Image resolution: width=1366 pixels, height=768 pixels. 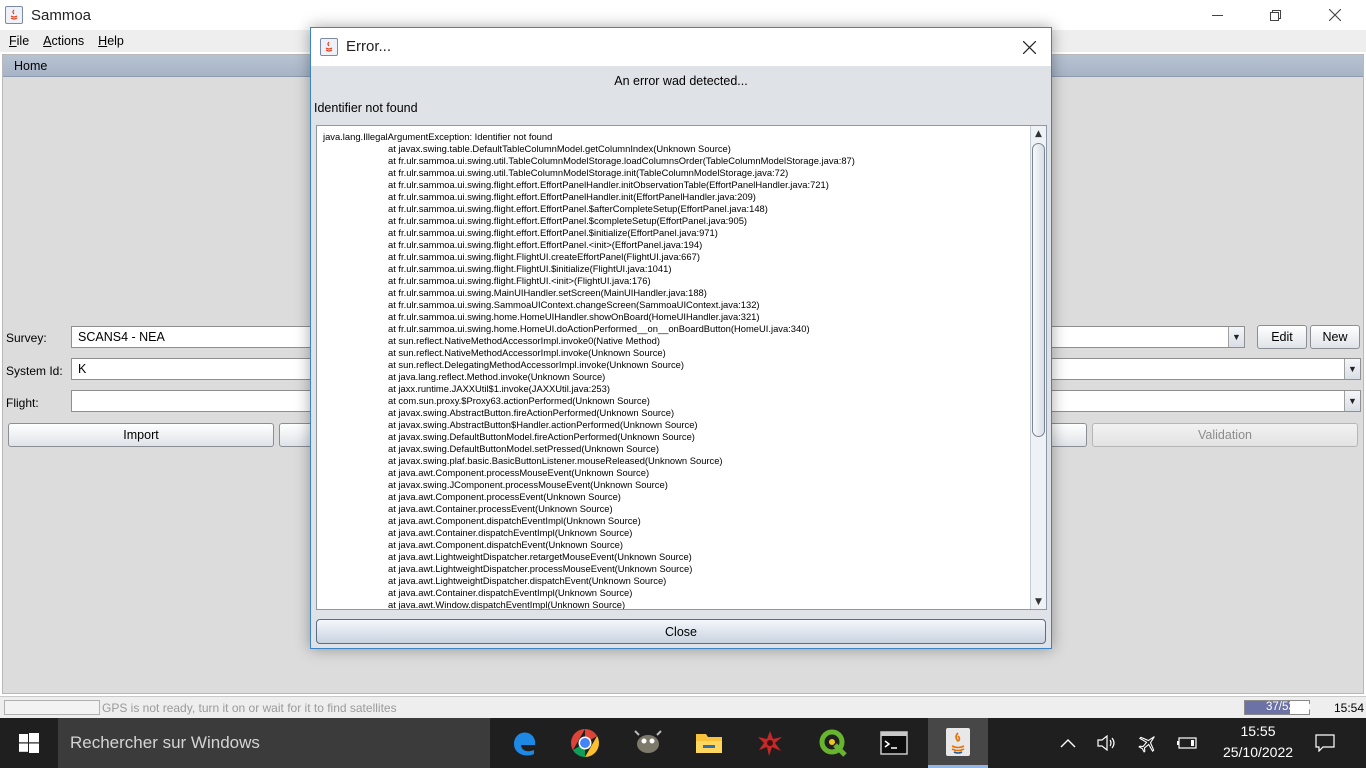 I want to click on scroll-up-icon: ▲, so click(x=1038, y=133).